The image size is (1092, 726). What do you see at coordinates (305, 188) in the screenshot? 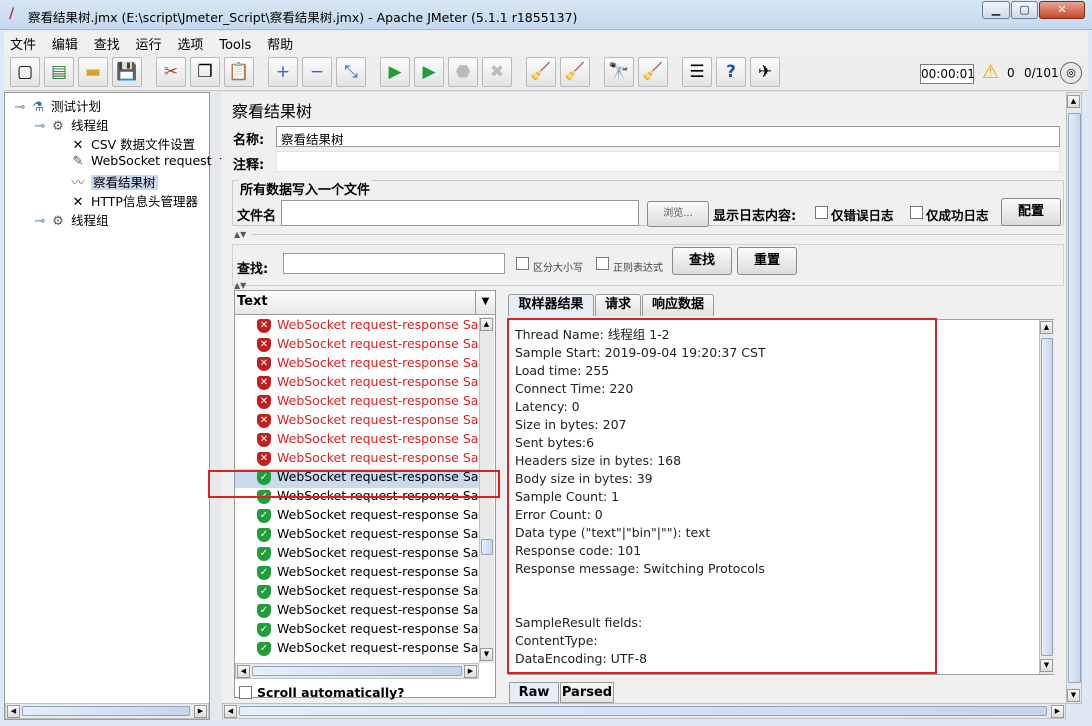
I see `file-group-title: 所有数据写入一个文件` at bounding box center [305, 188].